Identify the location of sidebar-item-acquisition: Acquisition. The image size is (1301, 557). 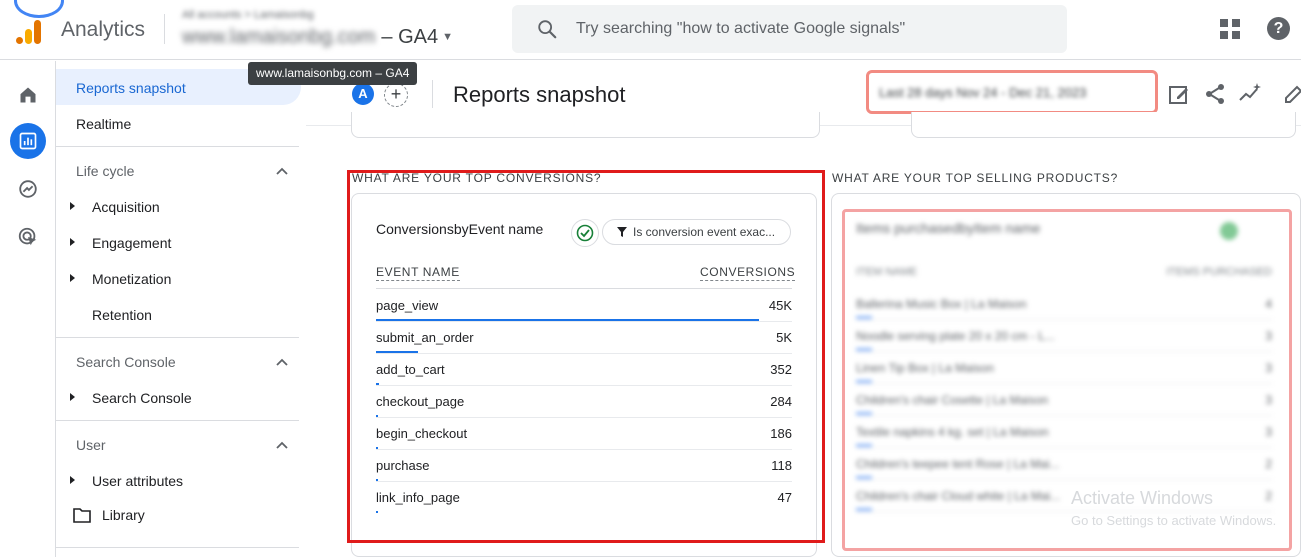
(126, 207).